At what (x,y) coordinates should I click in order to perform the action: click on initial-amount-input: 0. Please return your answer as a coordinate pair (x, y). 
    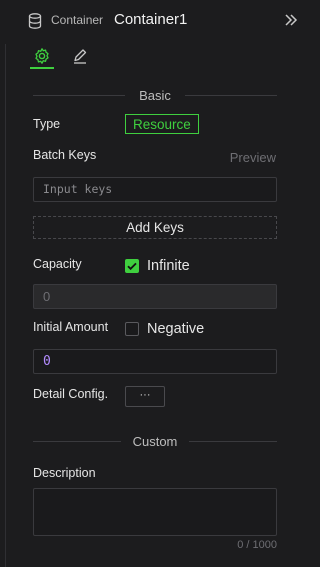
    Looking at the image, I should click on (155, 361).